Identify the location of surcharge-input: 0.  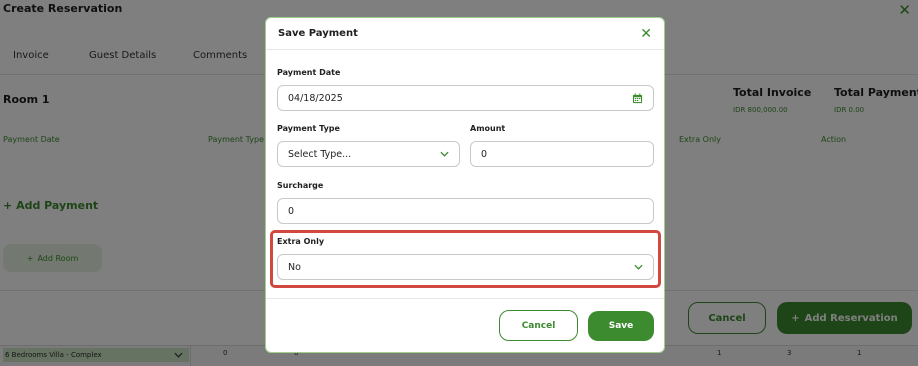
(465, 211).